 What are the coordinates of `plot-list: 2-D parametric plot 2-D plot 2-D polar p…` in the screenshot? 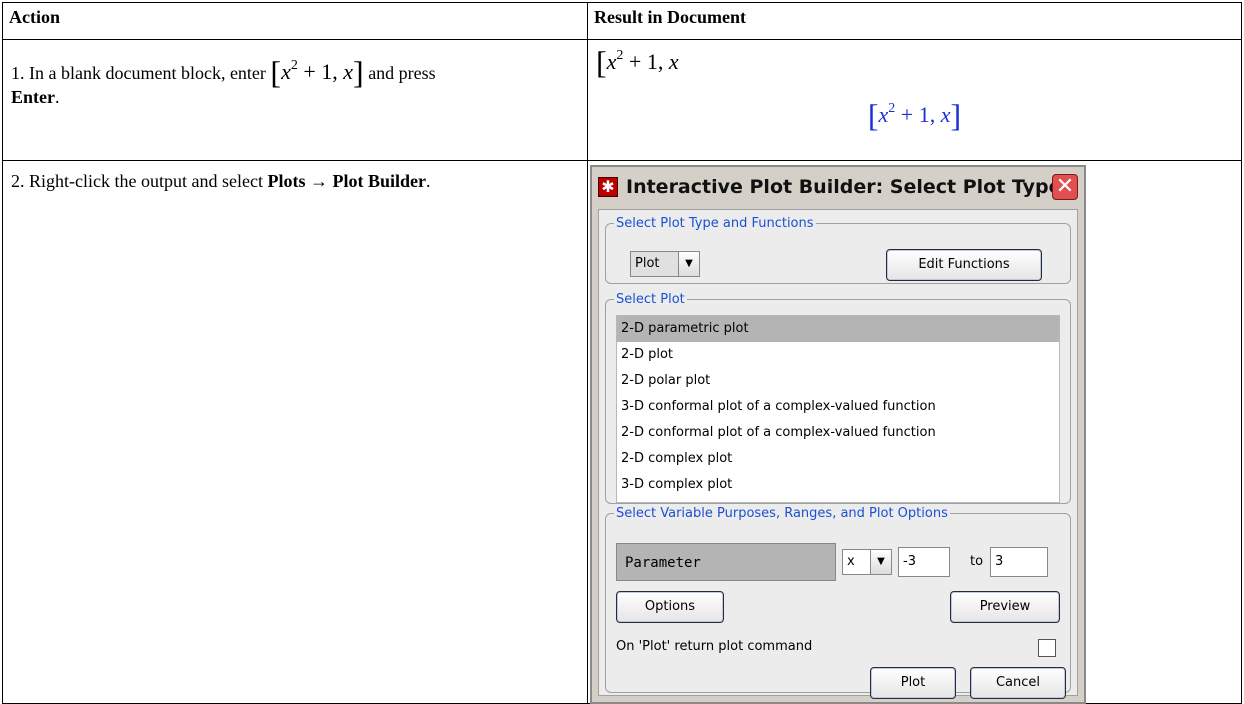 It's located at (838, 409).